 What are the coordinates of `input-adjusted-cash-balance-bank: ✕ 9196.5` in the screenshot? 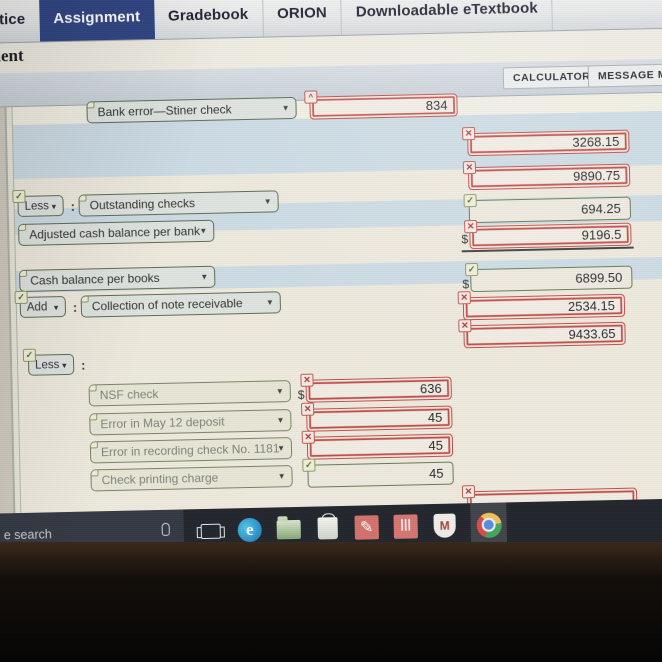 It's located at (548, 234).